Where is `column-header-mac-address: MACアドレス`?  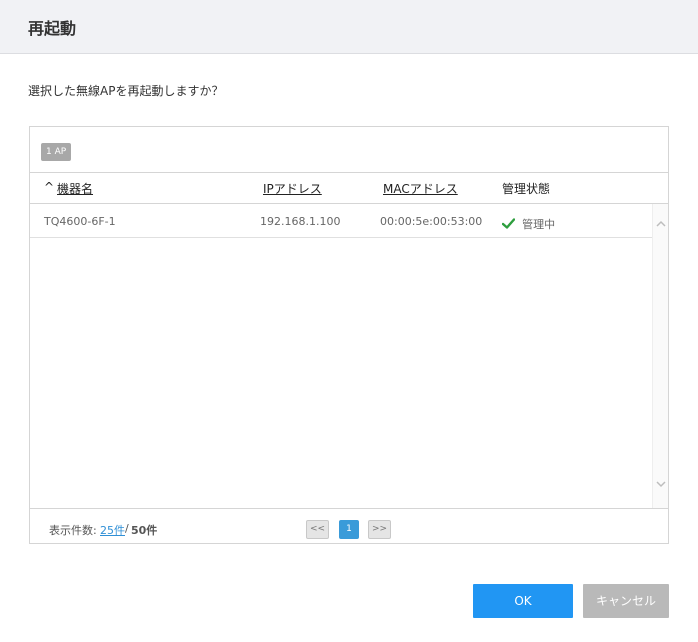 column-header-mac-address: MACアドレス is located at coordinates (420, 188).